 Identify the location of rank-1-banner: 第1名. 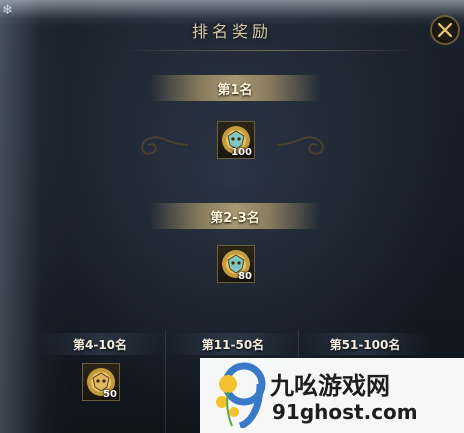
(235, 88).